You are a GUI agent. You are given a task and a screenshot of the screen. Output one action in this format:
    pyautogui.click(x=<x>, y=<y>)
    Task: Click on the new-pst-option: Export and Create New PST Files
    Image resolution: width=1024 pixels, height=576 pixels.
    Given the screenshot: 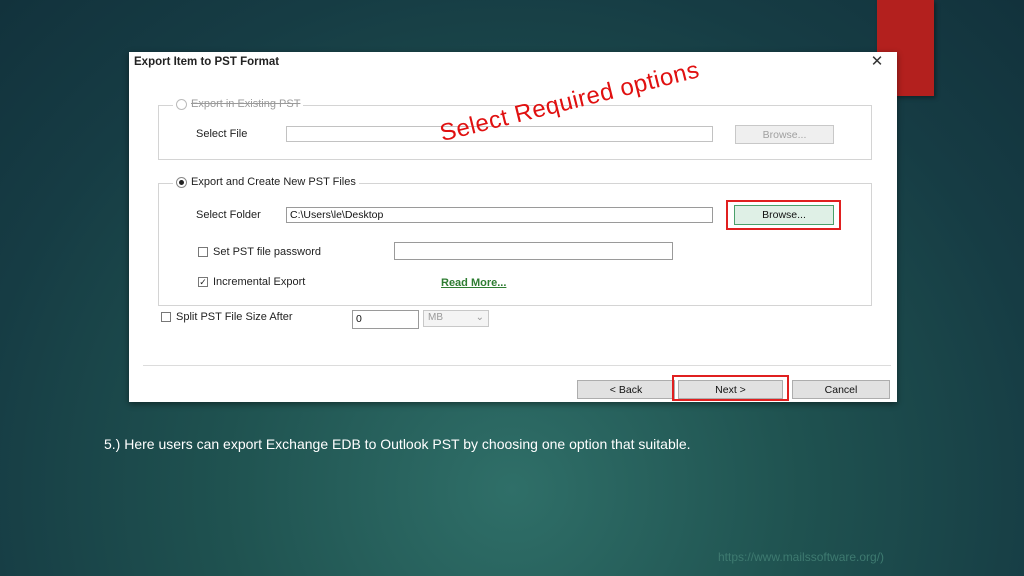 What is the action you would take?
    pyautogui.click(x=266, y=182)
    